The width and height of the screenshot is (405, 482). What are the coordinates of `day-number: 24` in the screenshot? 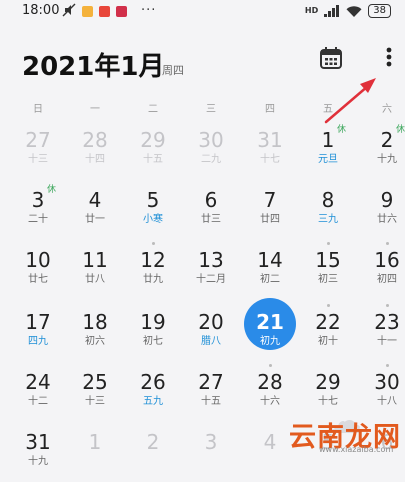 It's located at (38, 382).